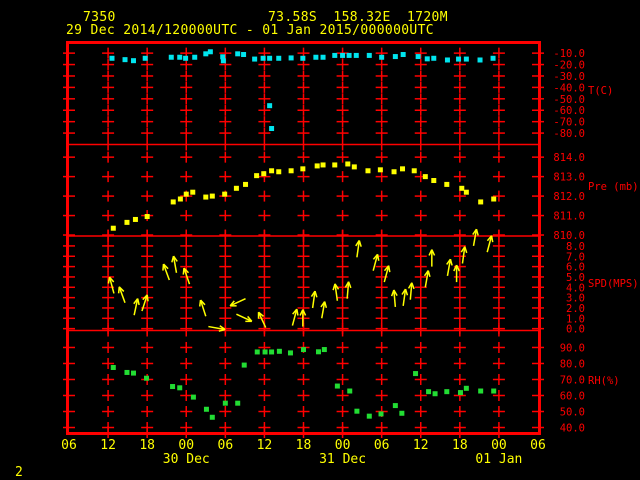 Image resolution: width=640 pixels, height=480 pixels. What do you see at coordinates (569, 111) in the screenshot?
I see `y-tick-label: -60.0` at bounding box center [569, 111].